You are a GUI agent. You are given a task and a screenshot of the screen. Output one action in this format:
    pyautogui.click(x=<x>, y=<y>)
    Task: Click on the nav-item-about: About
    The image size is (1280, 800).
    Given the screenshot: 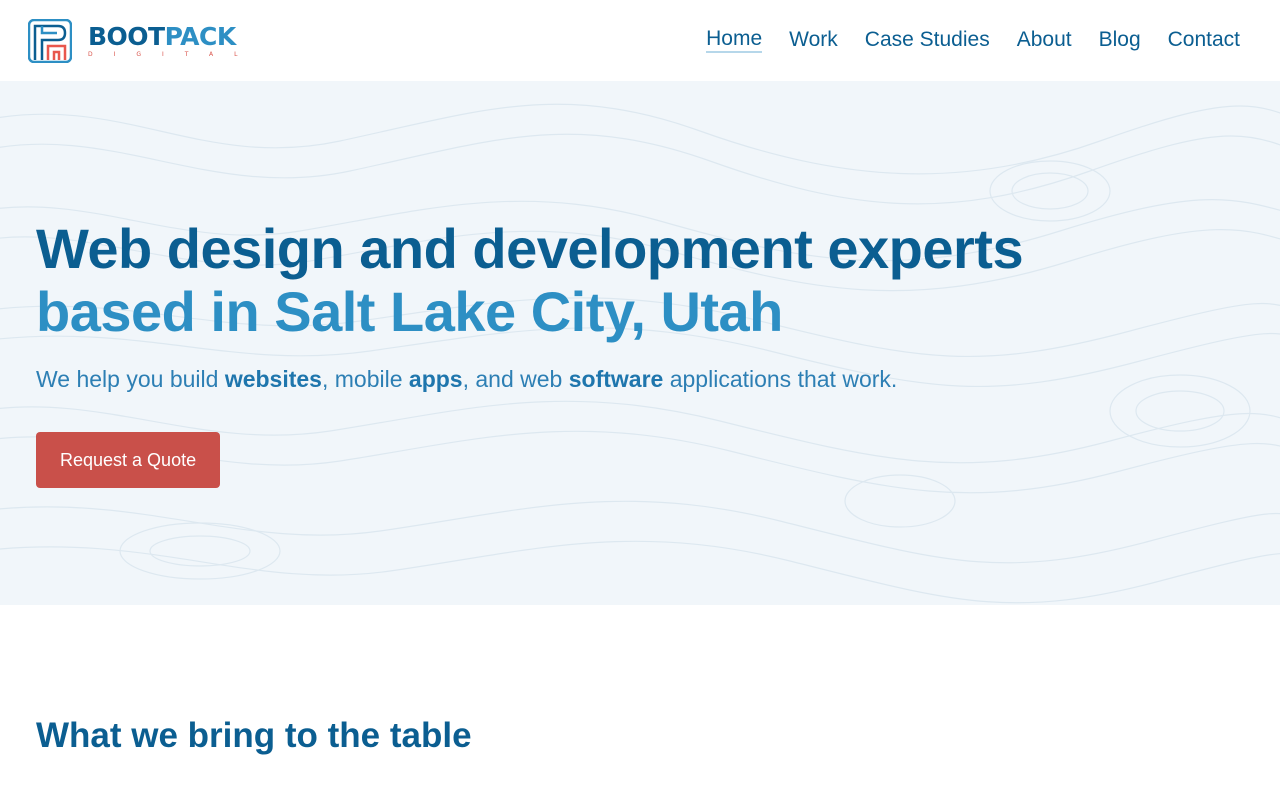 What is the action you would take?
    pyautogui.click(x=1044, y=40)
    